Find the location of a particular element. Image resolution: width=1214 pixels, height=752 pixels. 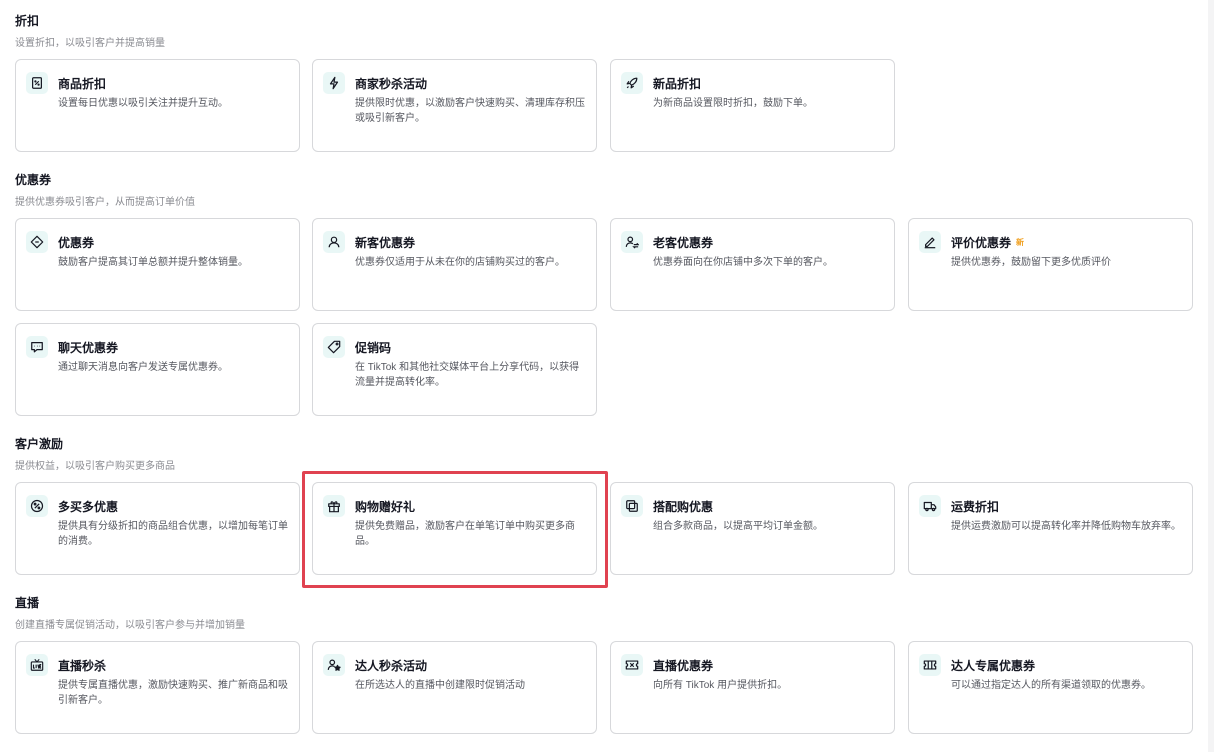

card-title: 购物赠好礼 is located at coordinates (385, 507).